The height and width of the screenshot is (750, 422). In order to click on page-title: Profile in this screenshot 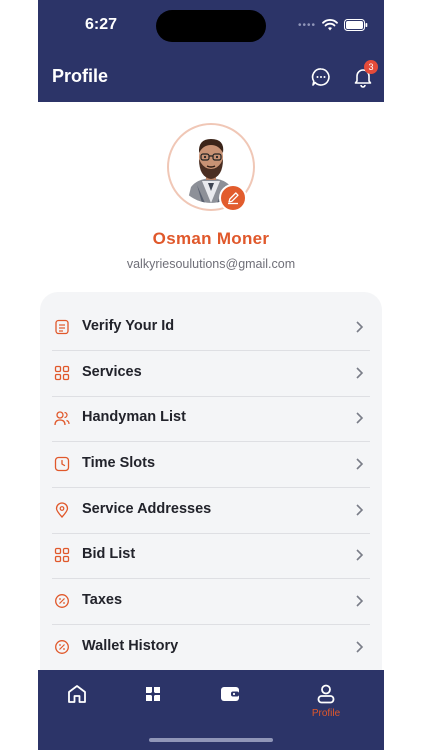, I will do `click(80, 76)`.